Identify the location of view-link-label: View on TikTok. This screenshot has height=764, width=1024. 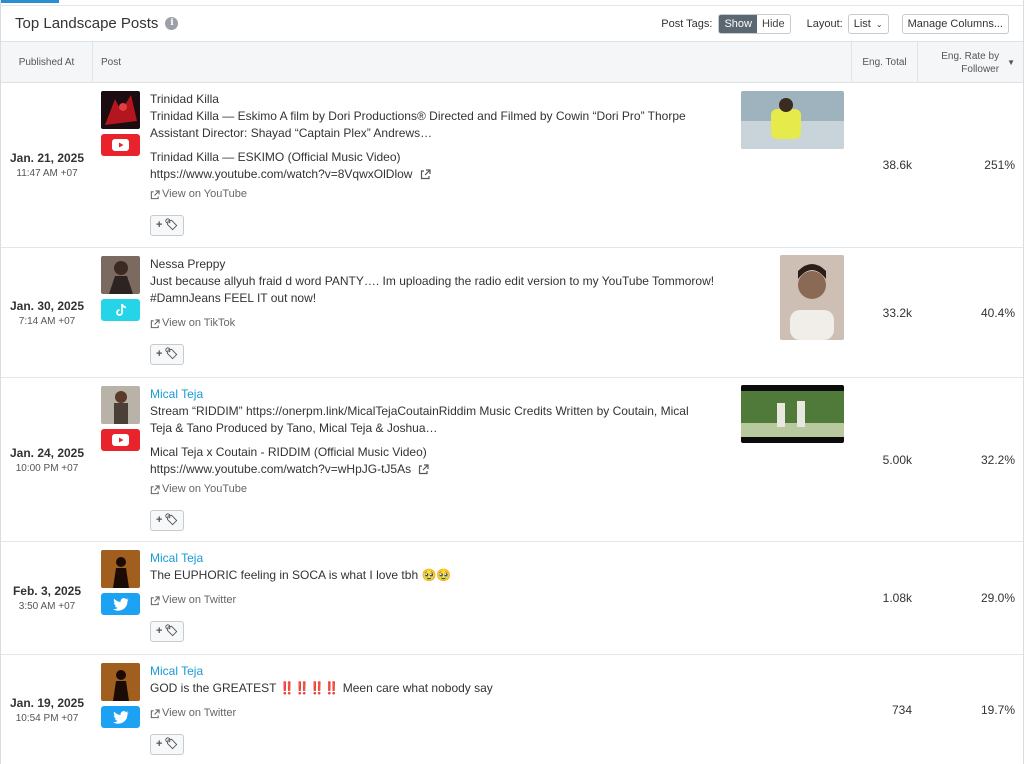
(199, 323).